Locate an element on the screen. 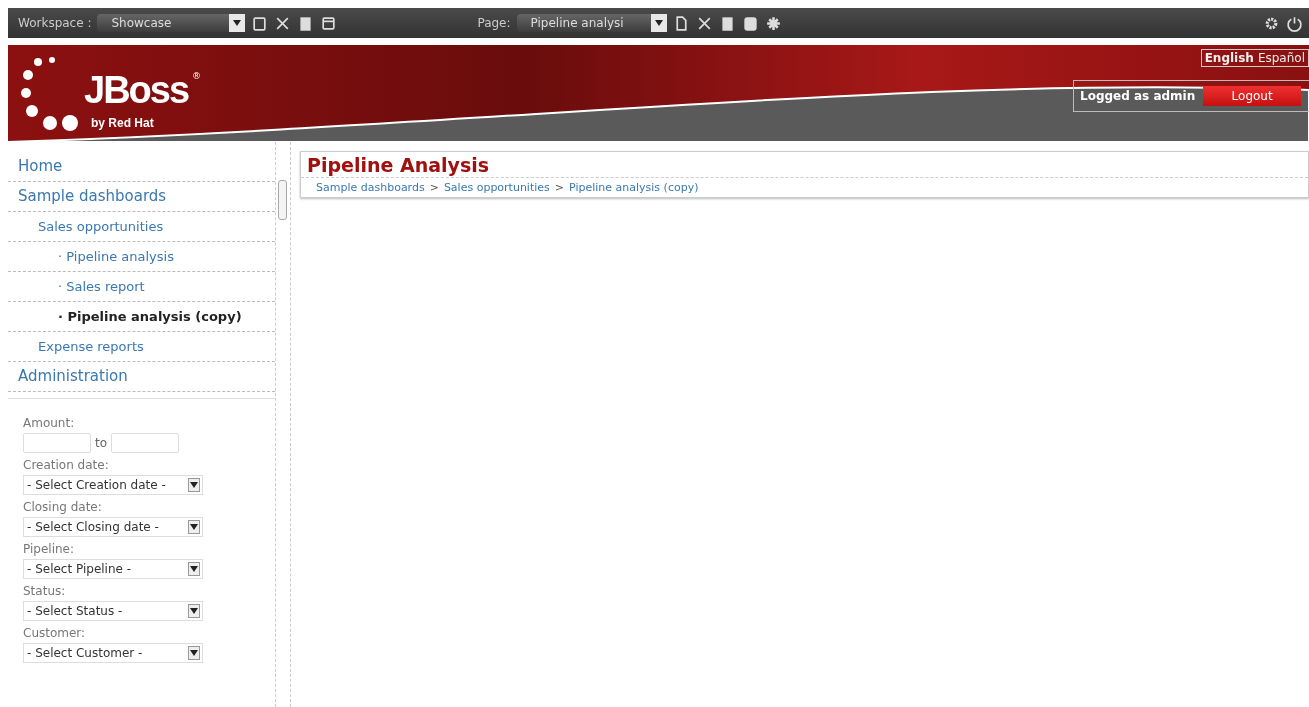  menu-item: Expense reports is located at coordinates (141, 347).